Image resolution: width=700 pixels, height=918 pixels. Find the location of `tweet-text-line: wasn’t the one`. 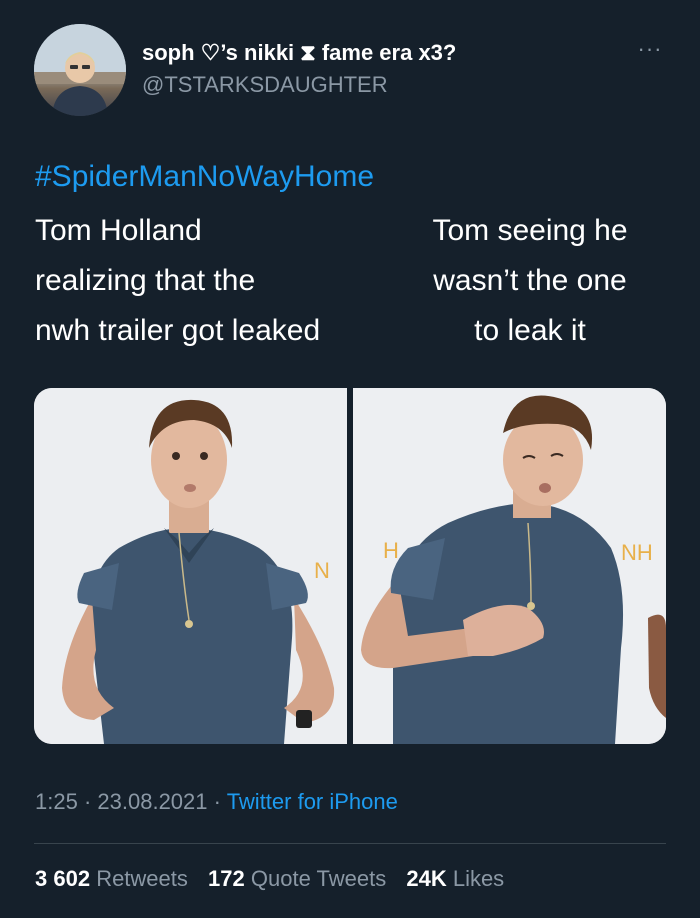

tweet-text-line: wasn’t the one is located at coordinates (530, 280).